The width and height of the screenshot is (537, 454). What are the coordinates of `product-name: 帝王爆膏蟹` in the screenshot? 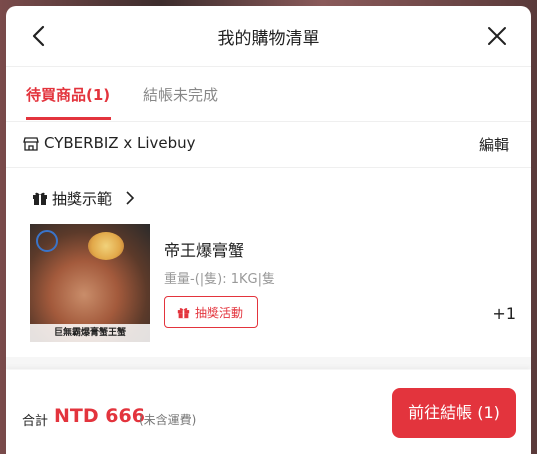 It's located at (204, 249).